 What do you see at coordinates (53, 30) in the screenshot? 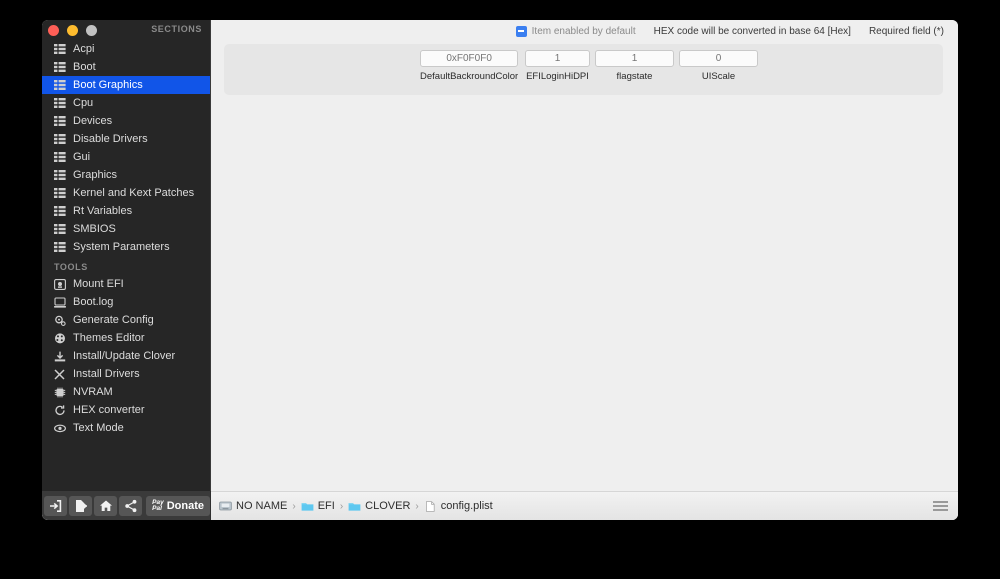
I see `close-button` at bounding box center [53, 30].